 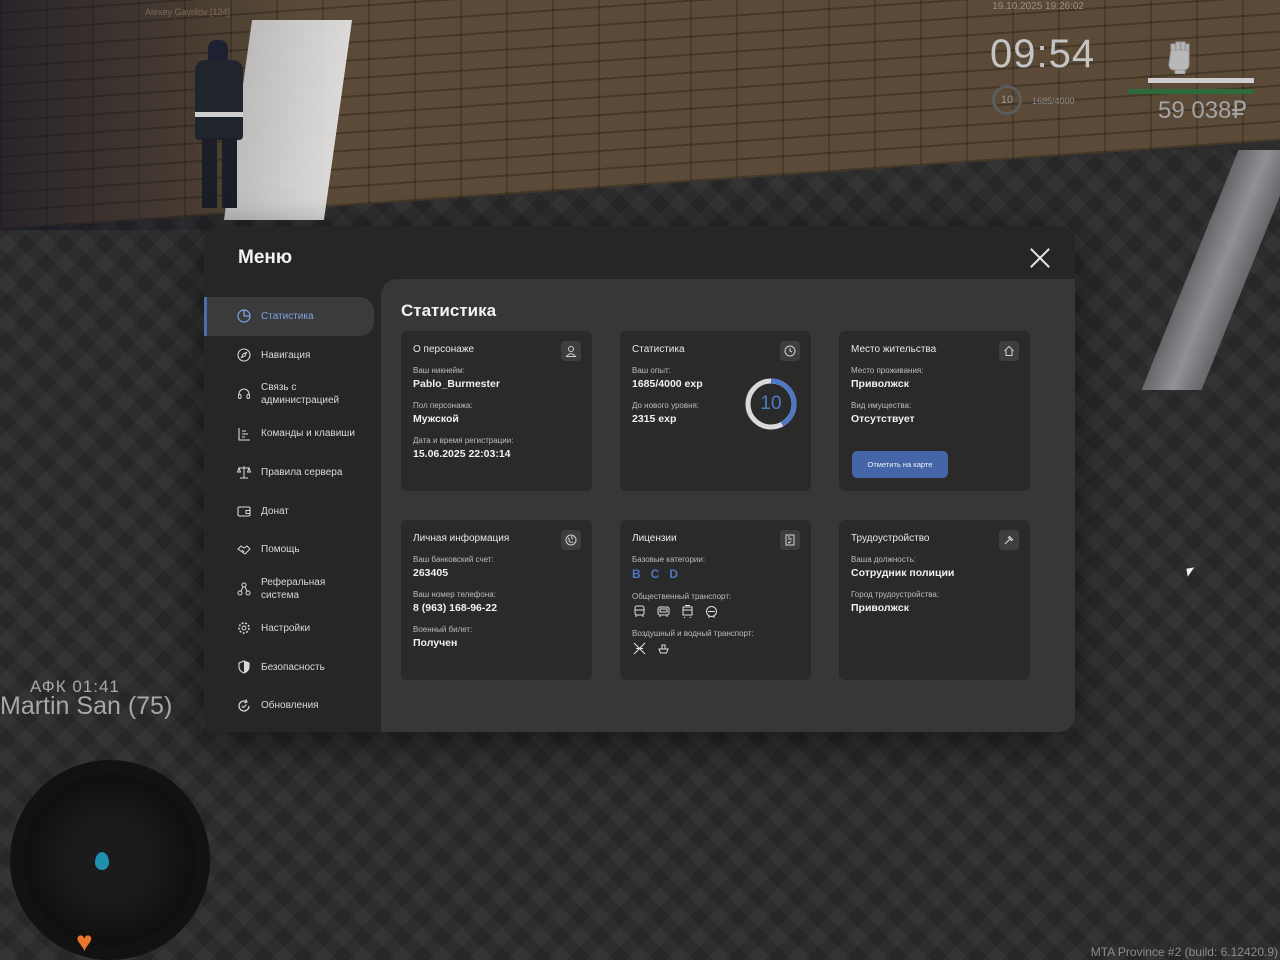 I want to click on user-icon, so click(x=571, y=351).